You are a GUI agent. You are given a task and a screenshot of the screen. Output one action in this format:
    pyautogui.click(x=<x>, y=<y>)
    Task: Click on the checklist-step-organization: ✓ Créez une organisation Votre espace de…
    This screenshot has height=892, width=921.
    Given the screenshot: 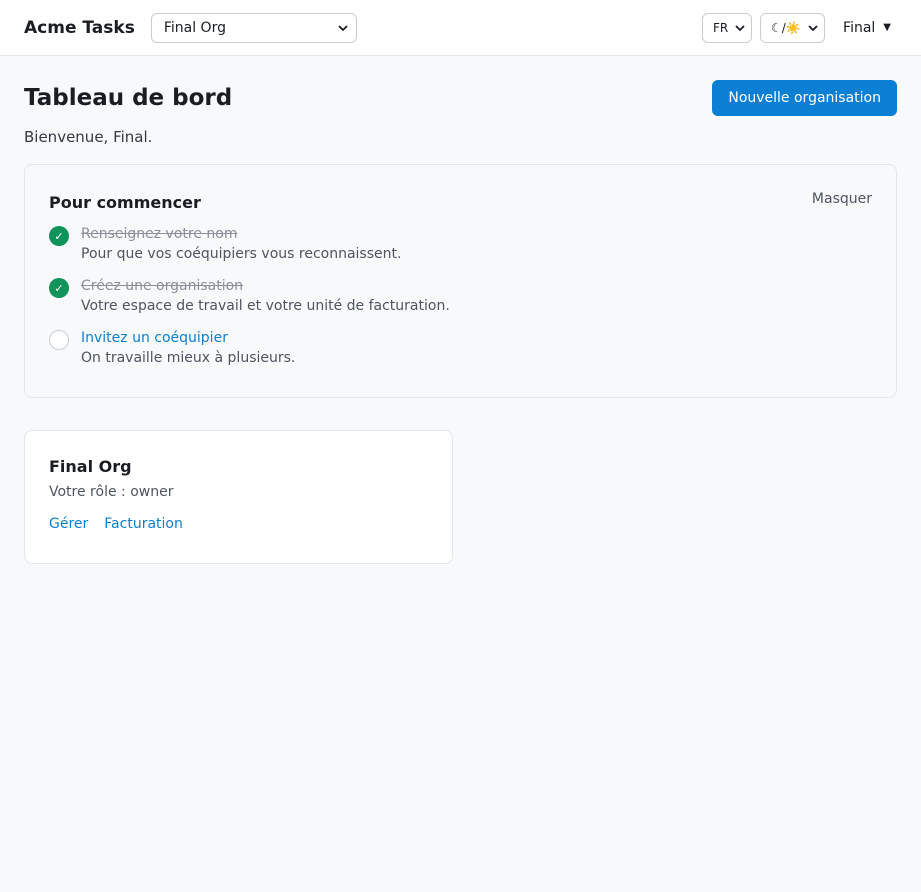 What is the action you would take?
    pyautogui.click(x=460, y=296)
    